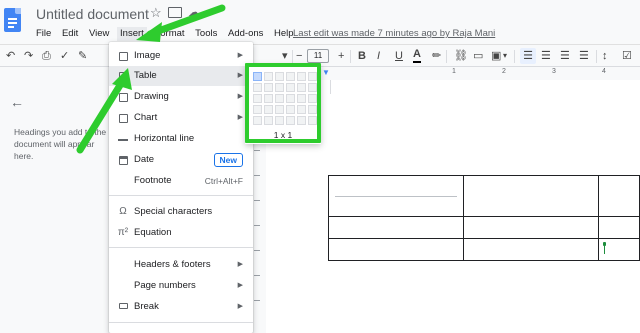  What do you see at coordinates (123, 211) in the screenshot?
I see `omega-icon: Ω` at bounding box center [123, 211].